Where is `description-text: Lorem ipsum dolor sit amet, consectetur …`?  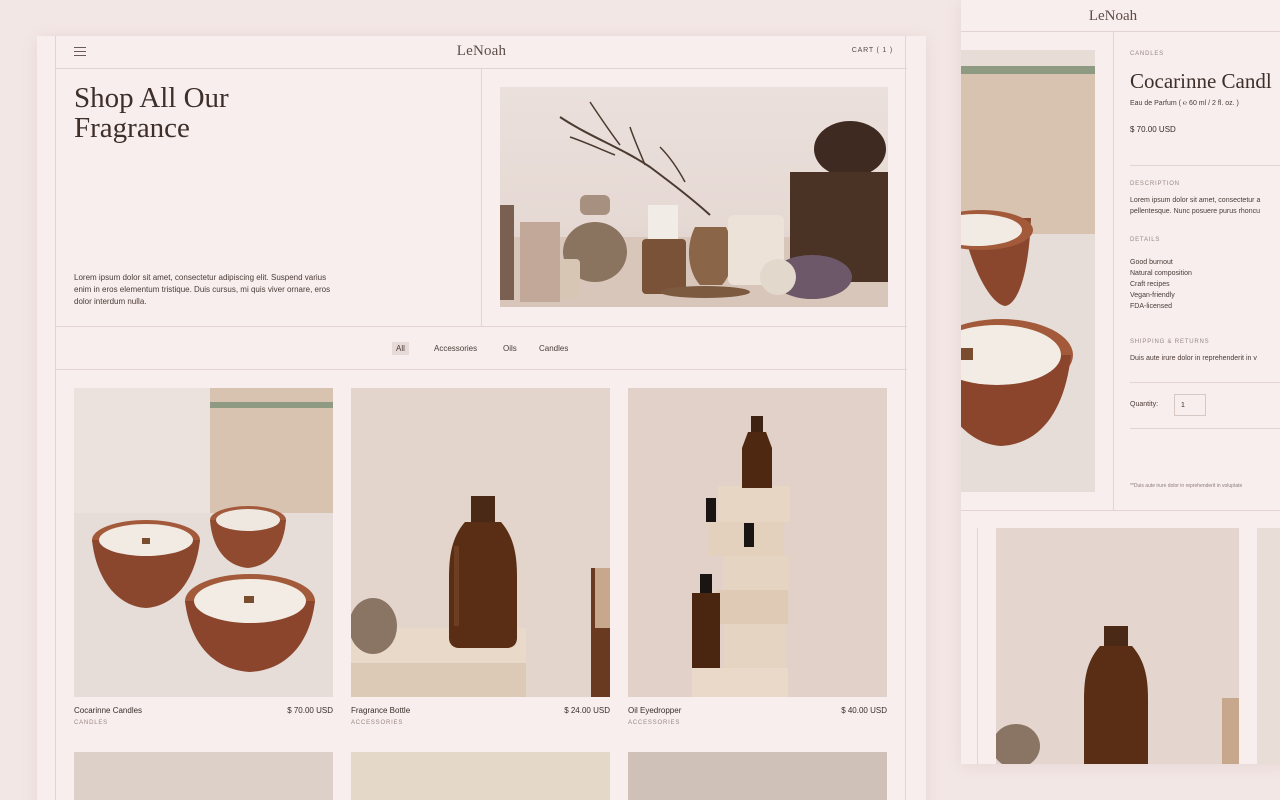 description-text: Lorem ipsum dolor sit amet, consectetur … is located at coordinates (1195, 200).